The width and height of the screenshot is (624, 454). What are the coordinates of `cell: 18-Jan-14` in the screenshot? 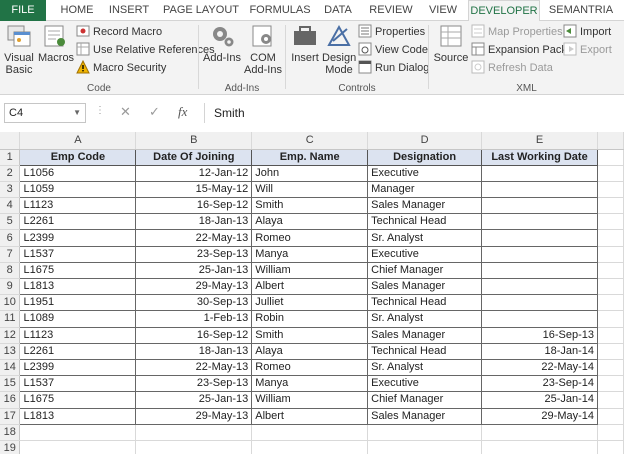 It's located at (539, 351).